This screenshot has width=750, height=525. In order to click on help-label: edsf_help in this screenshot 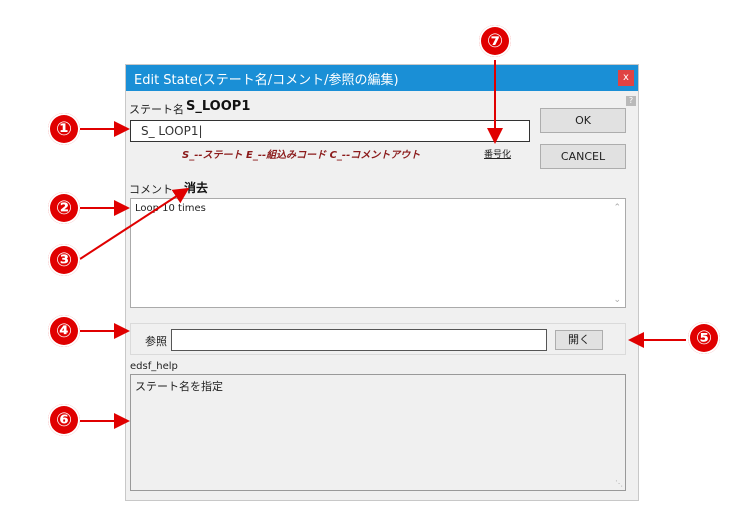, I will do `click(154, 366)`.